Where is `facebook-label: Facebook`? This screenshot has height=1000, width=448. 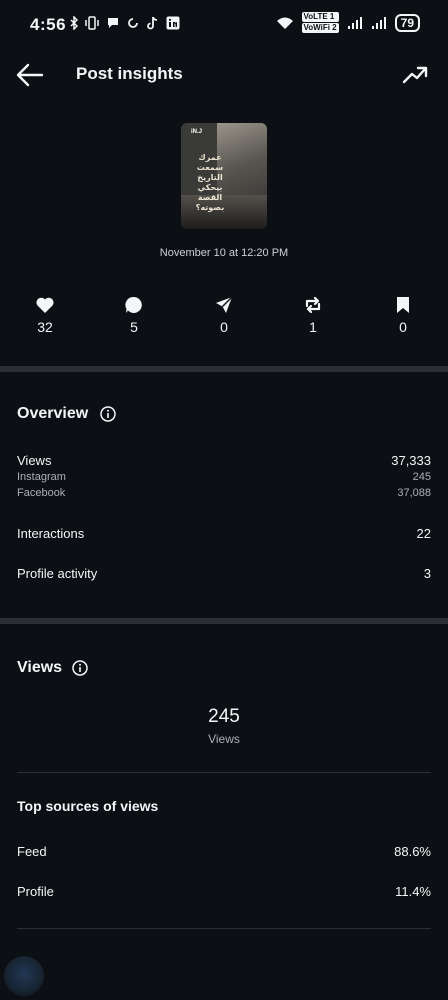
facebook-label: Facebook is located at coordinates (41, 493).